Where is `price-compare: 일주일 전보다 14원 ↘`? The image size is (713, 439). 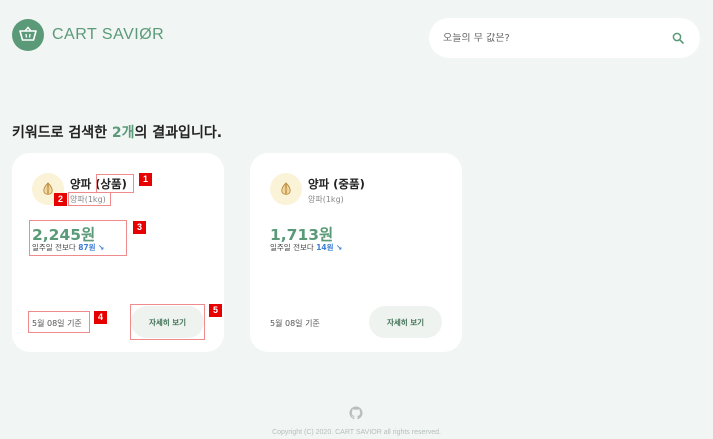
price-compare: 일주일 전보다 14원 ↘ is located at coordinates (306, 247).